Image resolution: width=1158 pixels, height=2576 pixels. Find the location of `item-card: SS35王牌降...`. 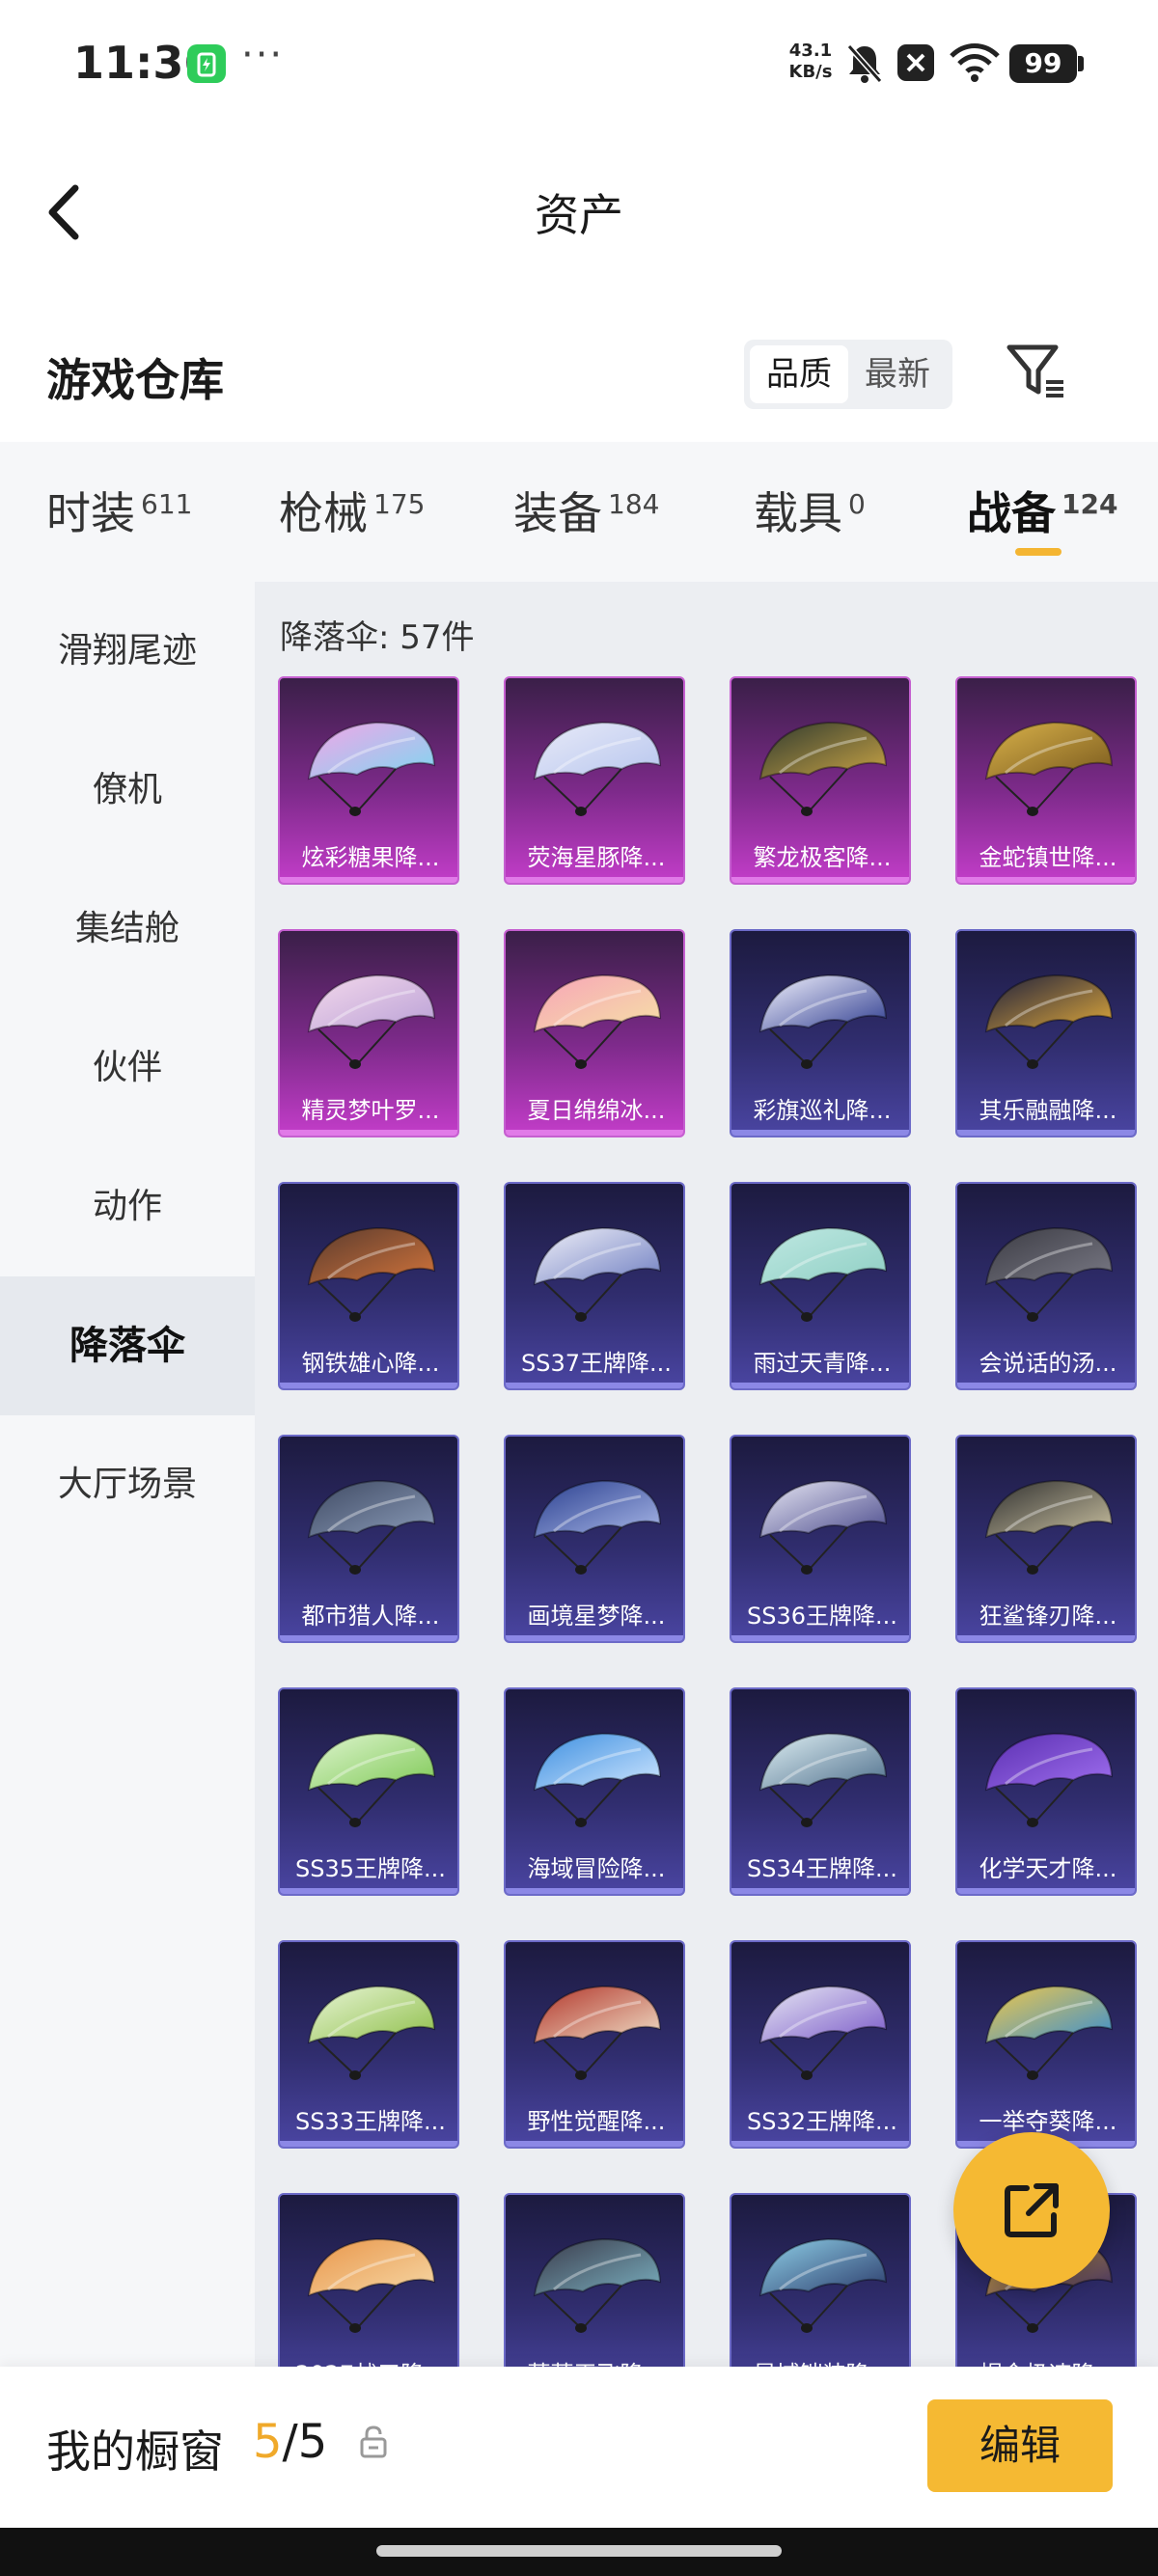

item-card: SS35王牌降... is located at coordinates (368, 1792).